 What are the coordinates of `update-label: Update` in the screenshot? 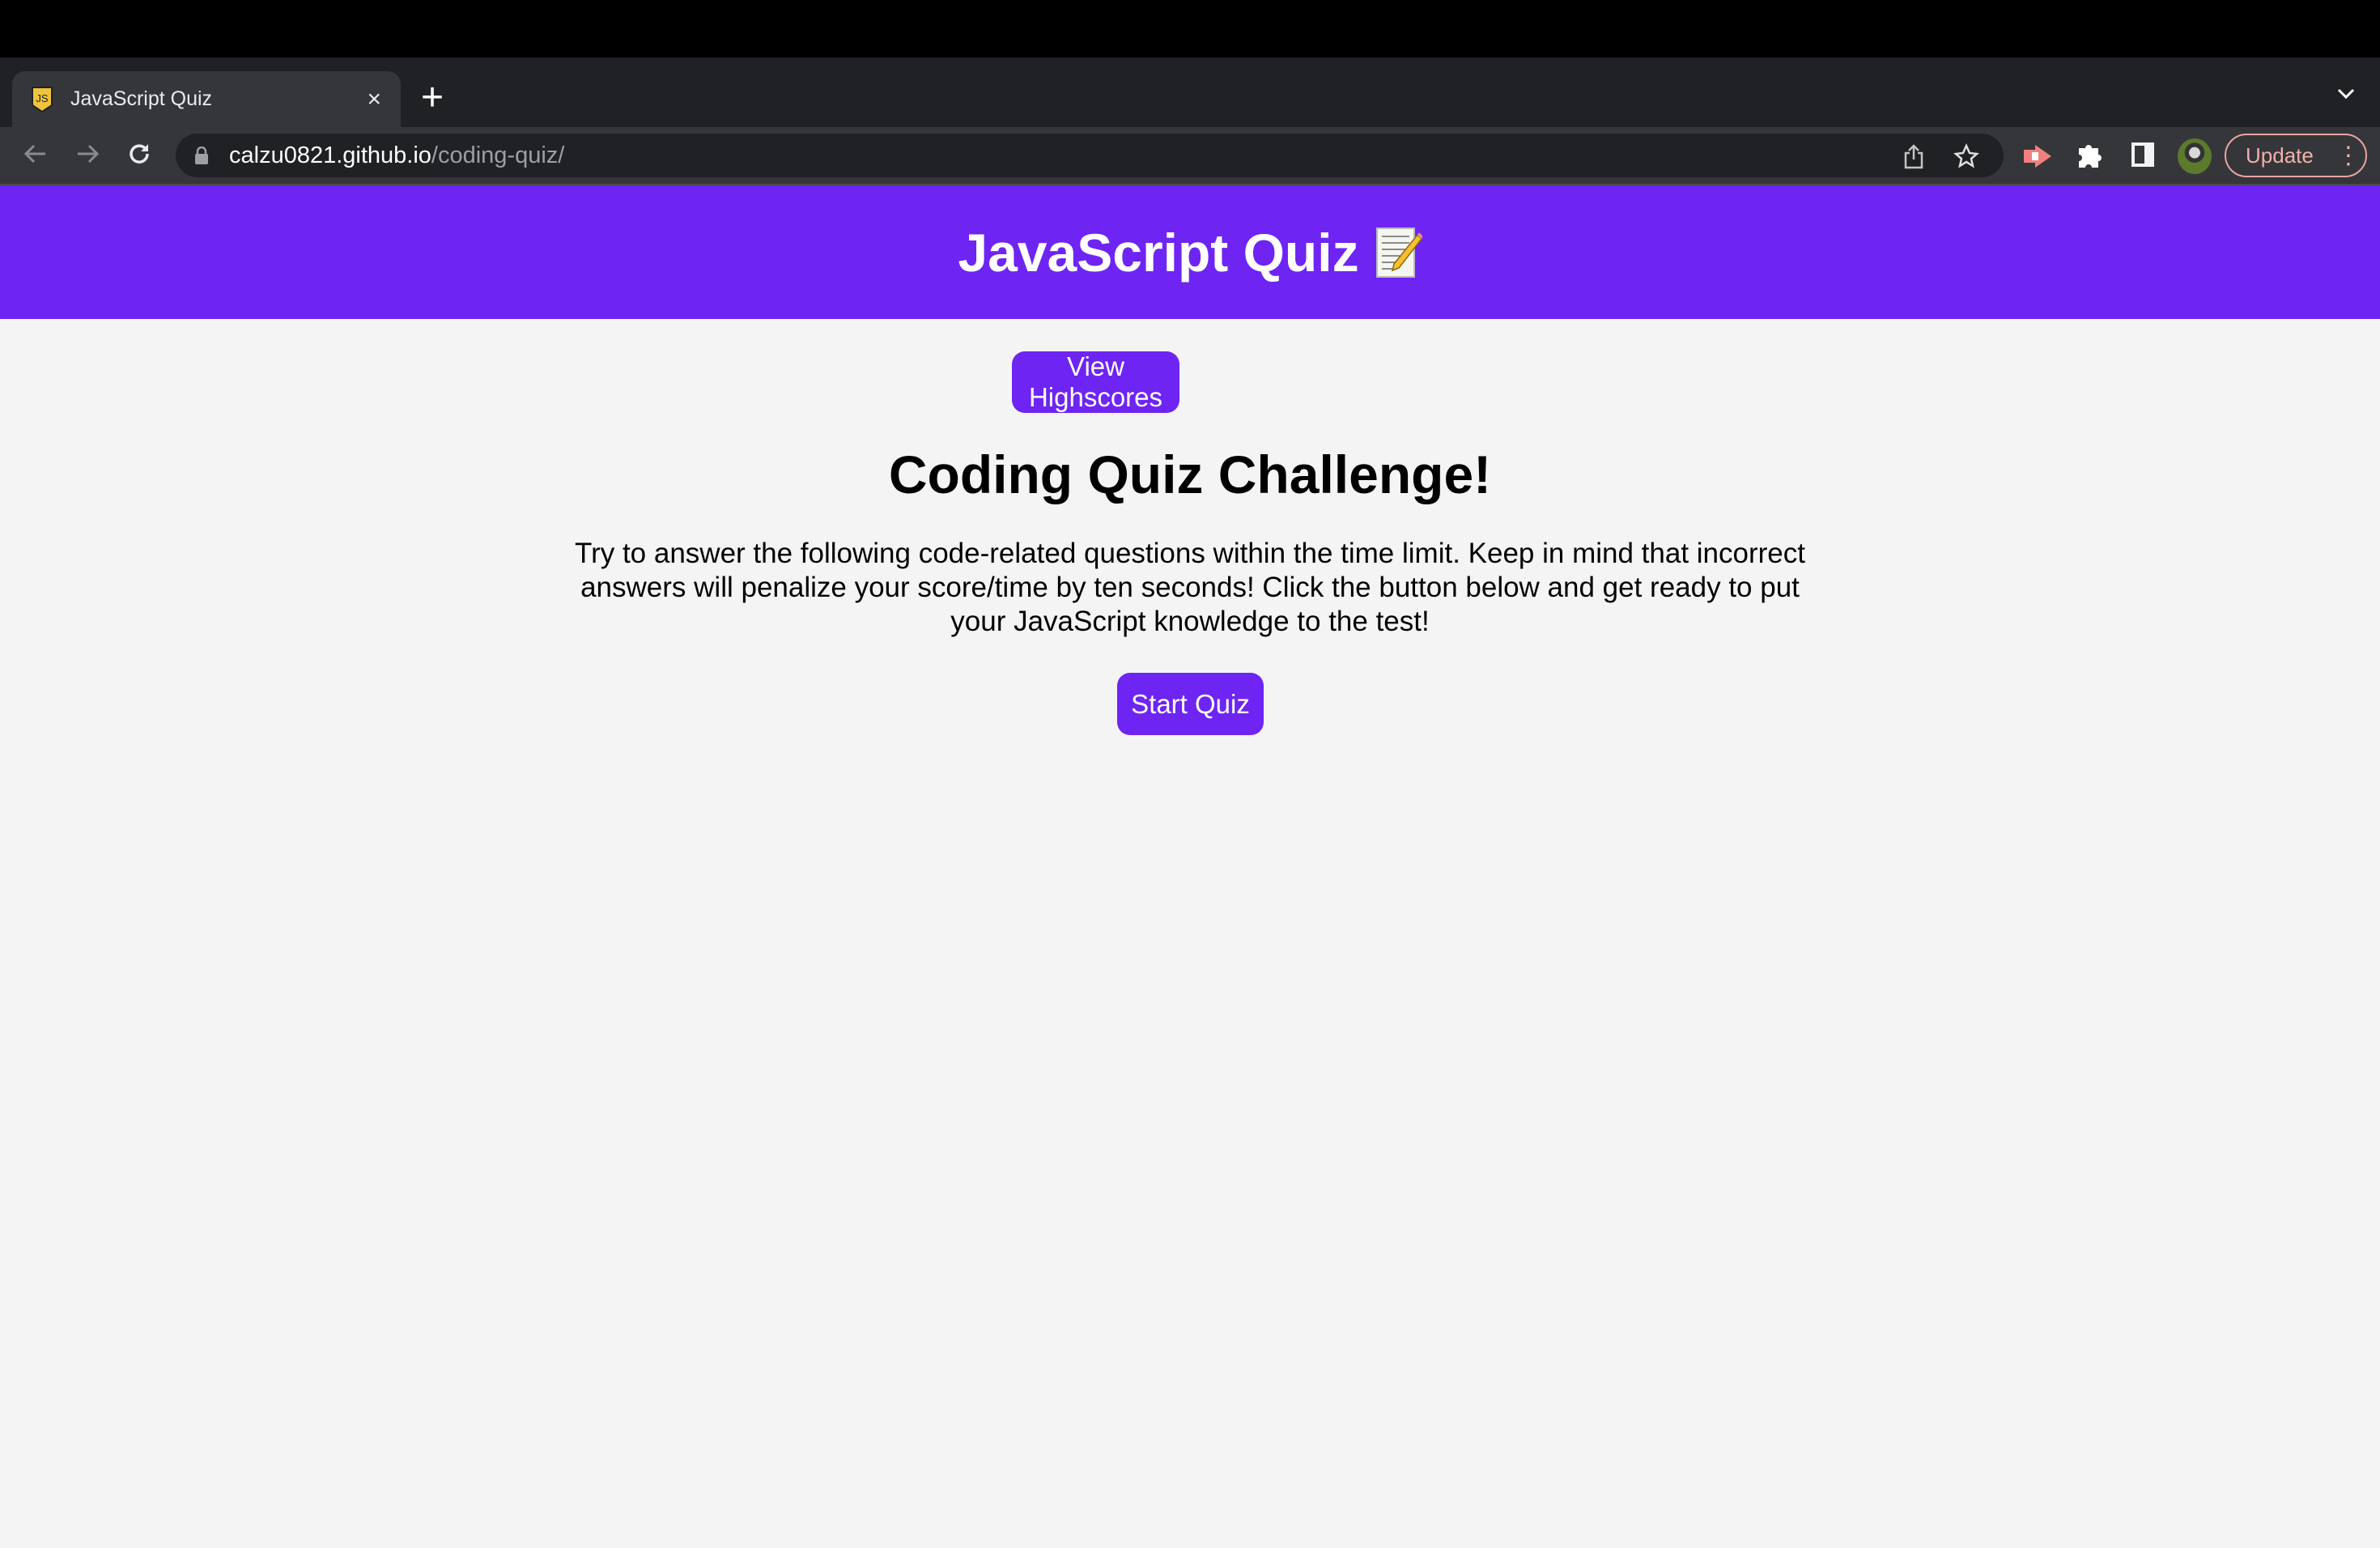 It's located at (2280, 155).